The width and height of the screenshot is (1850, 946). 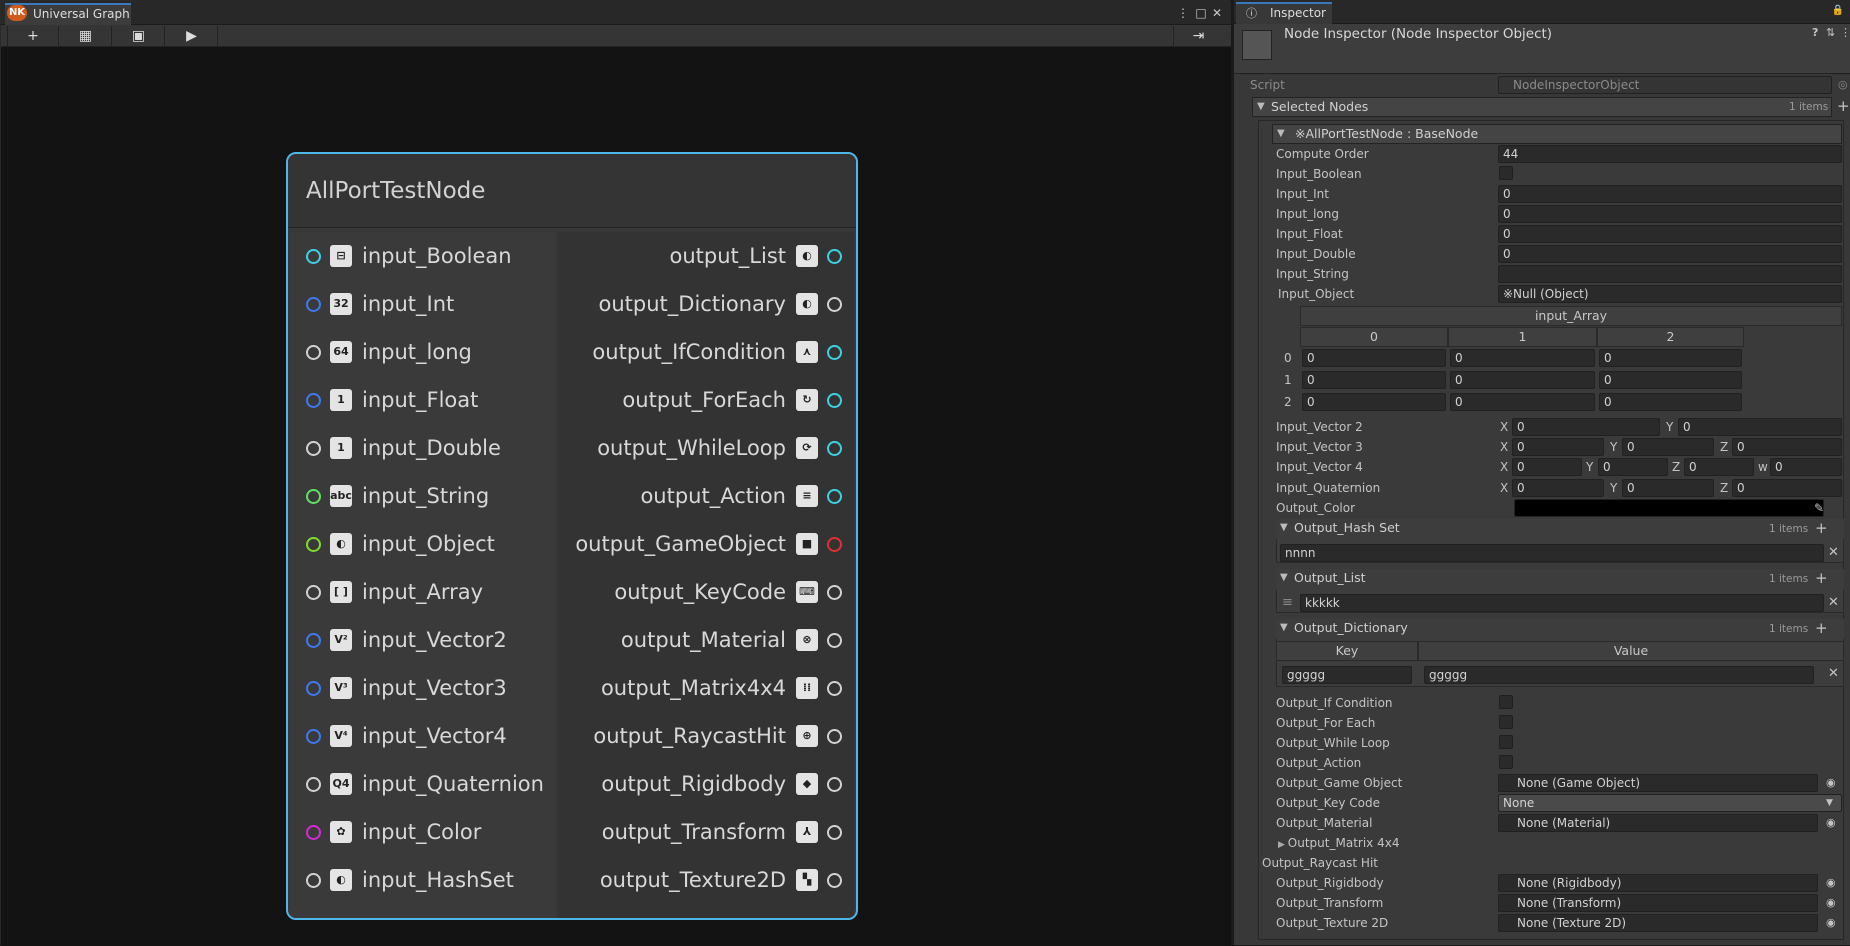 I want to click on vector2-y-field: 0, so click(x=1760, y=427).